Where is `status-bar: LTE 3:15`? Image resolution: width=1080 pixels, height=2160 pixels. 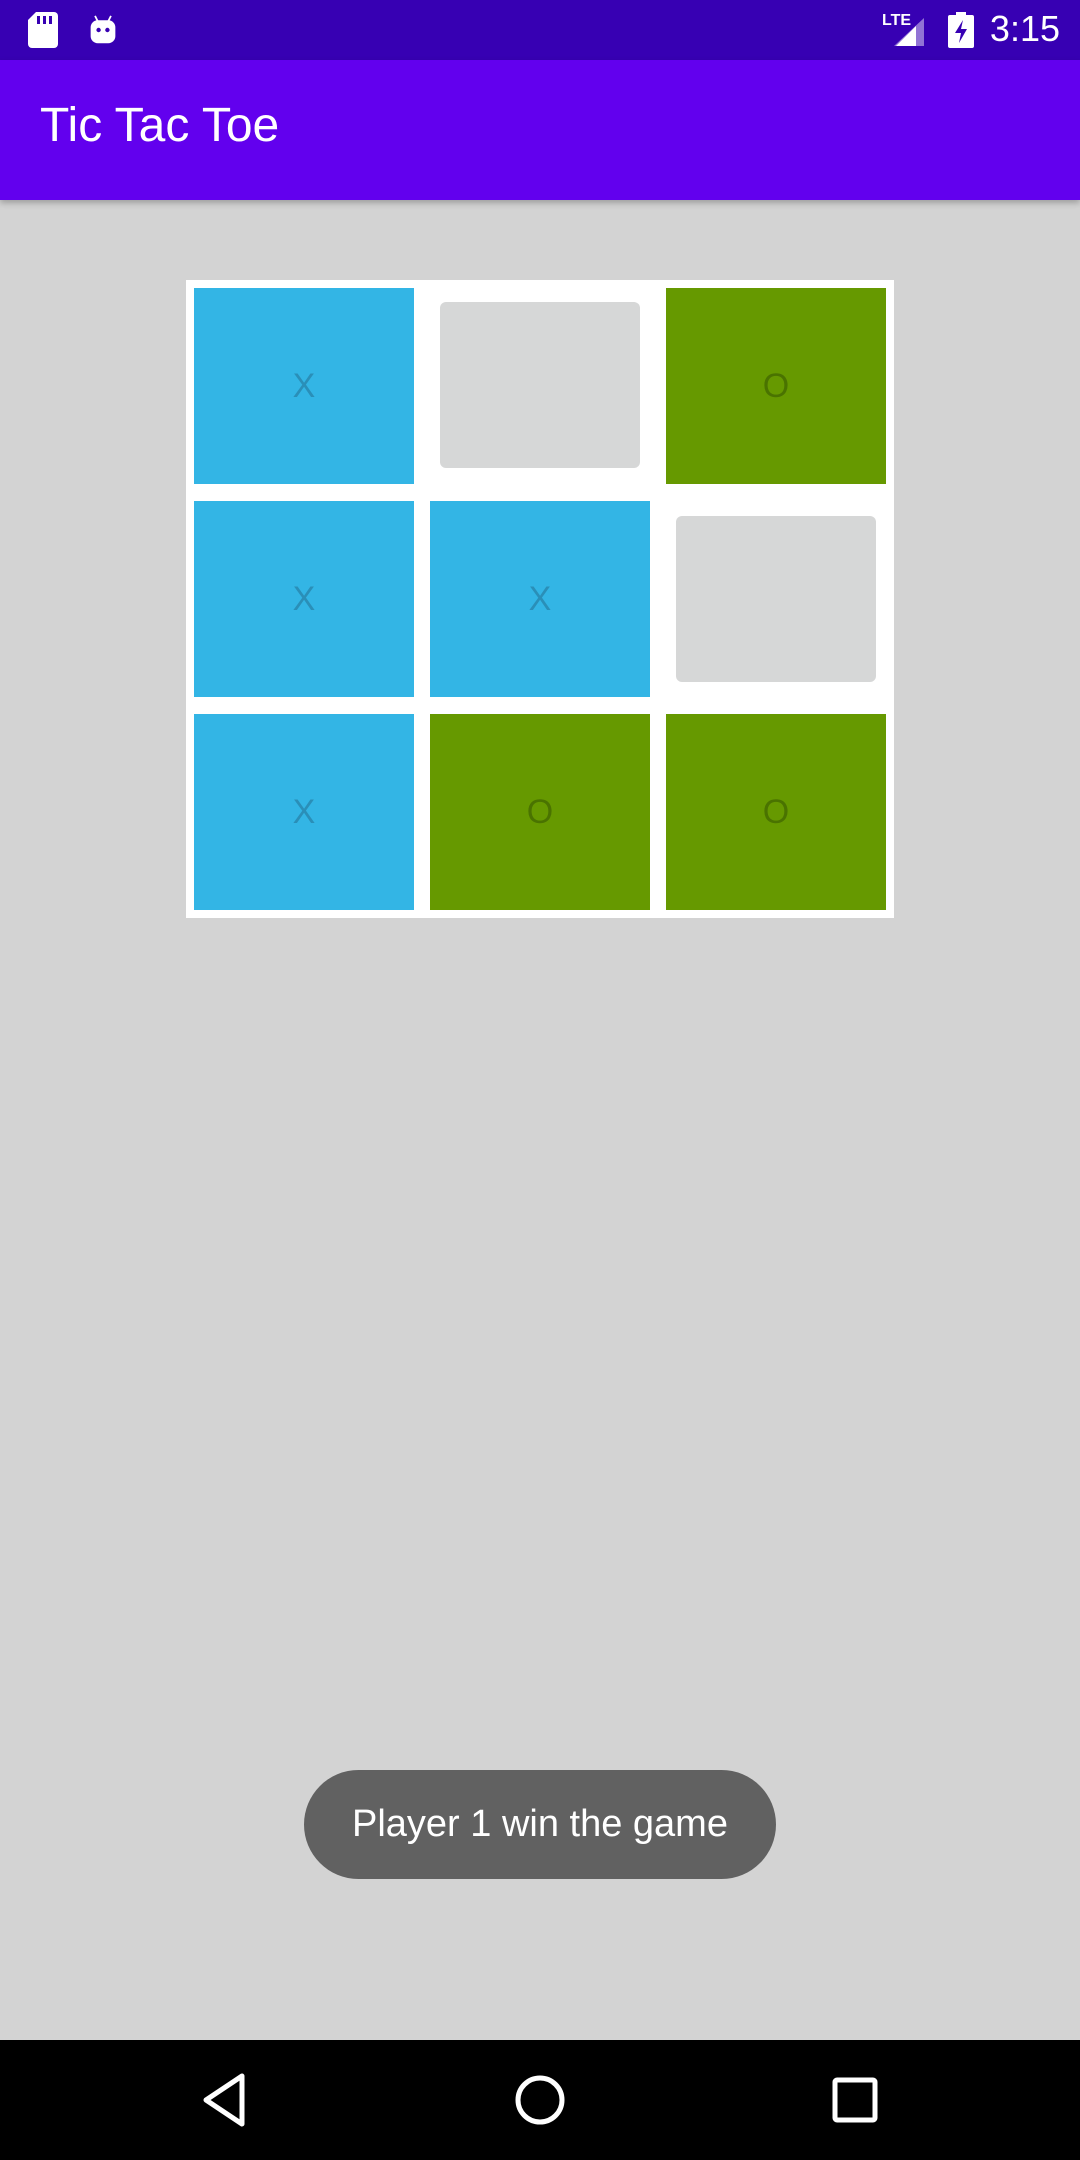
status-bar: LTE 3:15 is located at coordinates (540, 30).